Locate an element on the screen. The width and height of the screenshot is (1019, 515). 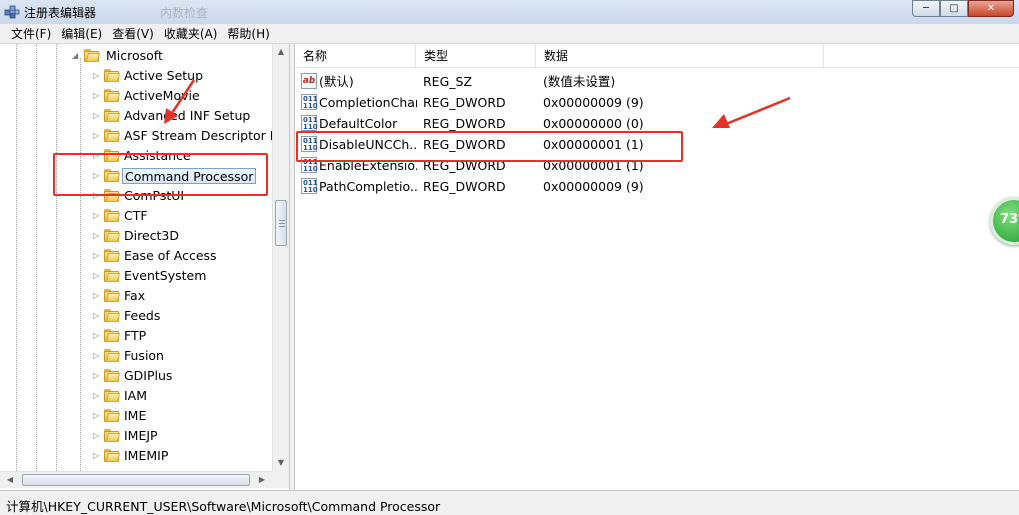
tree-node-label: CTF is located at coordinates (136, 215).